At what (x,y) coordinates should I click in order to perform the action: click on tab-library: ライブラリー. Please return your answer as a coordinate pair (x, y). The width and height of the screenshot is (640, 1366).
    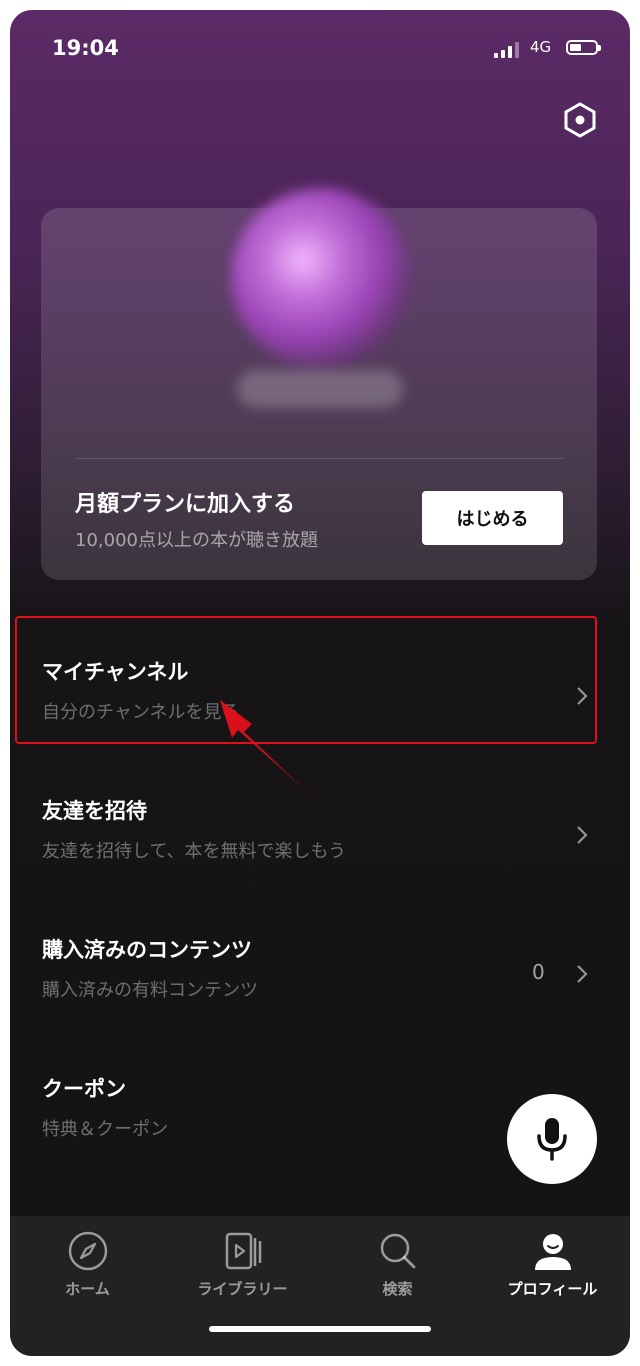
    Looking at the image, I should click on (242, 1266).